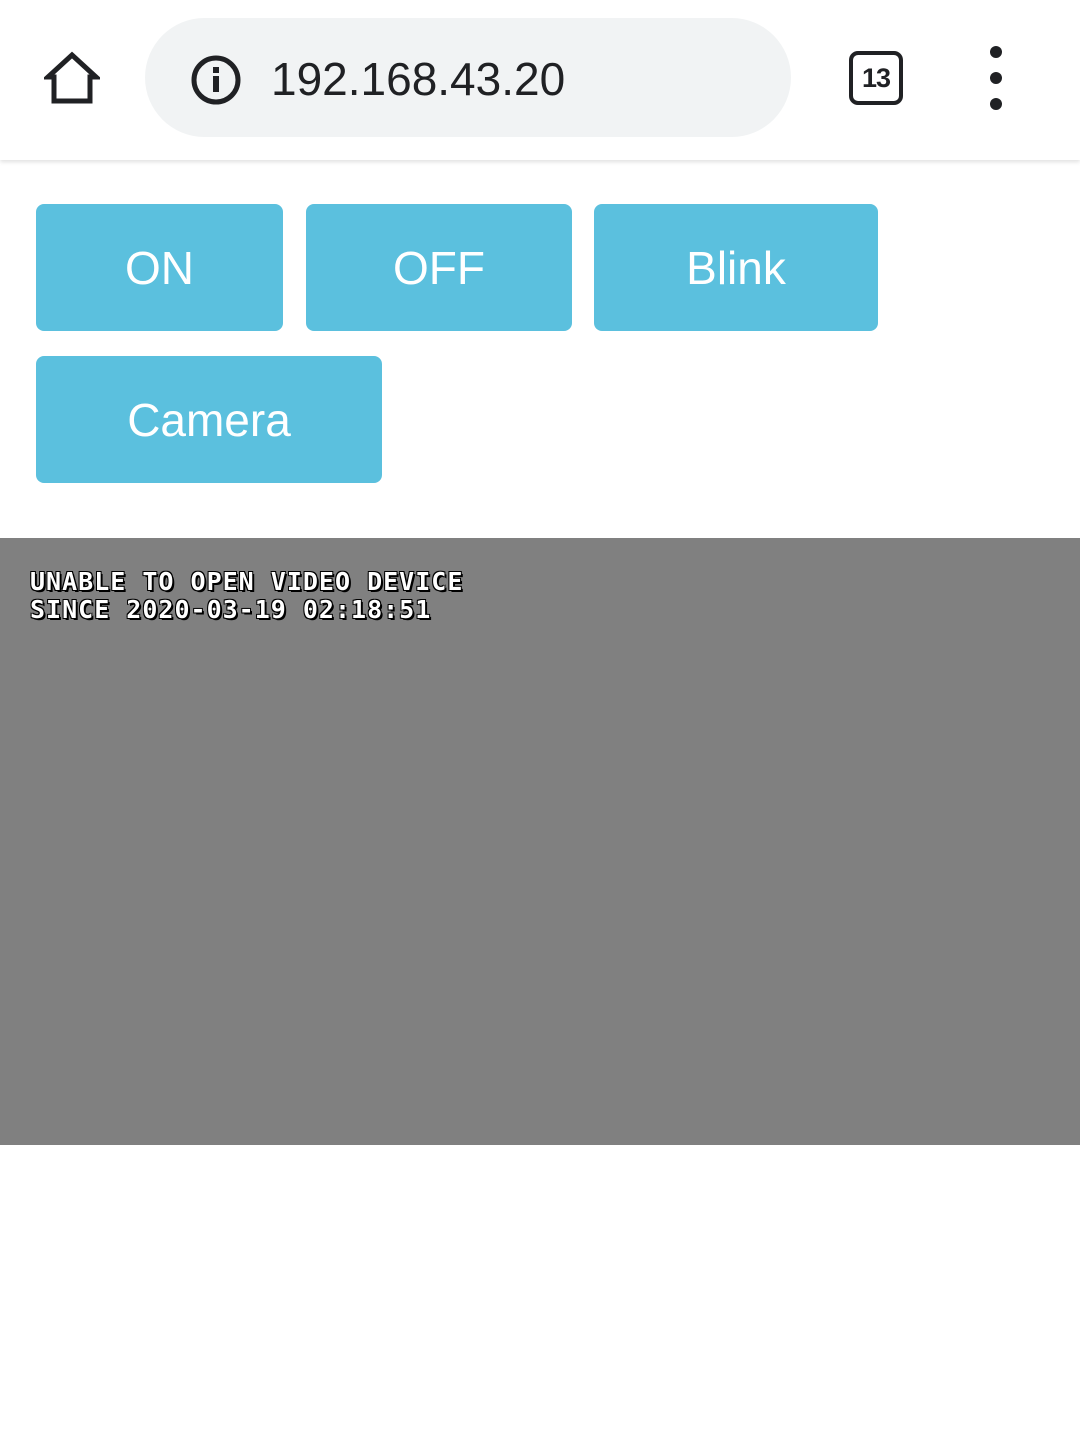  What do you see at coordinates (216, 80) in the screenshot?
I see `info-icon` at bounding box center [216, 80].